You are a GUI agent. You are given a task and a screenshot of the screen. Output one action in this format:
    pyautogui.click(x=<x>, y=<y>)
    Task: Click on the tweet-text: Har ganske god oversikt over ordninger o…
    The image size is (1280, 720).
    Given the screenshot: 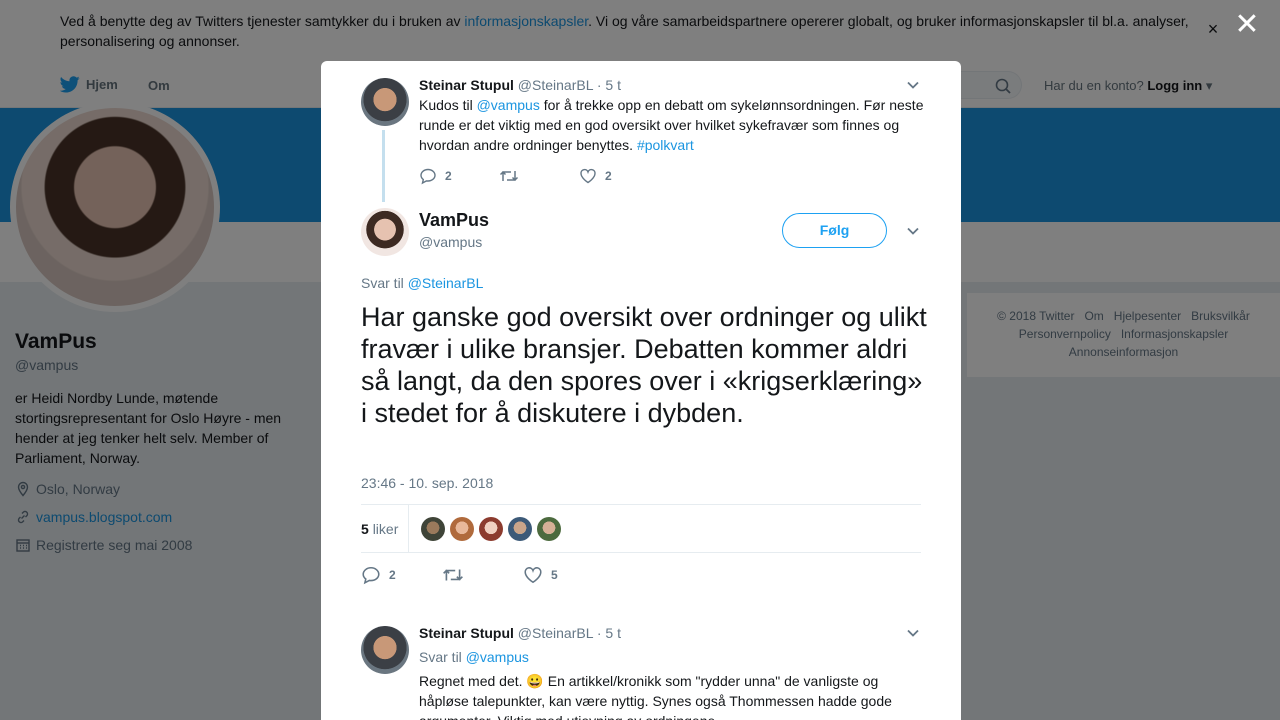 What is the action you would take?
    pyautogui.click(x=644, y=365)
    